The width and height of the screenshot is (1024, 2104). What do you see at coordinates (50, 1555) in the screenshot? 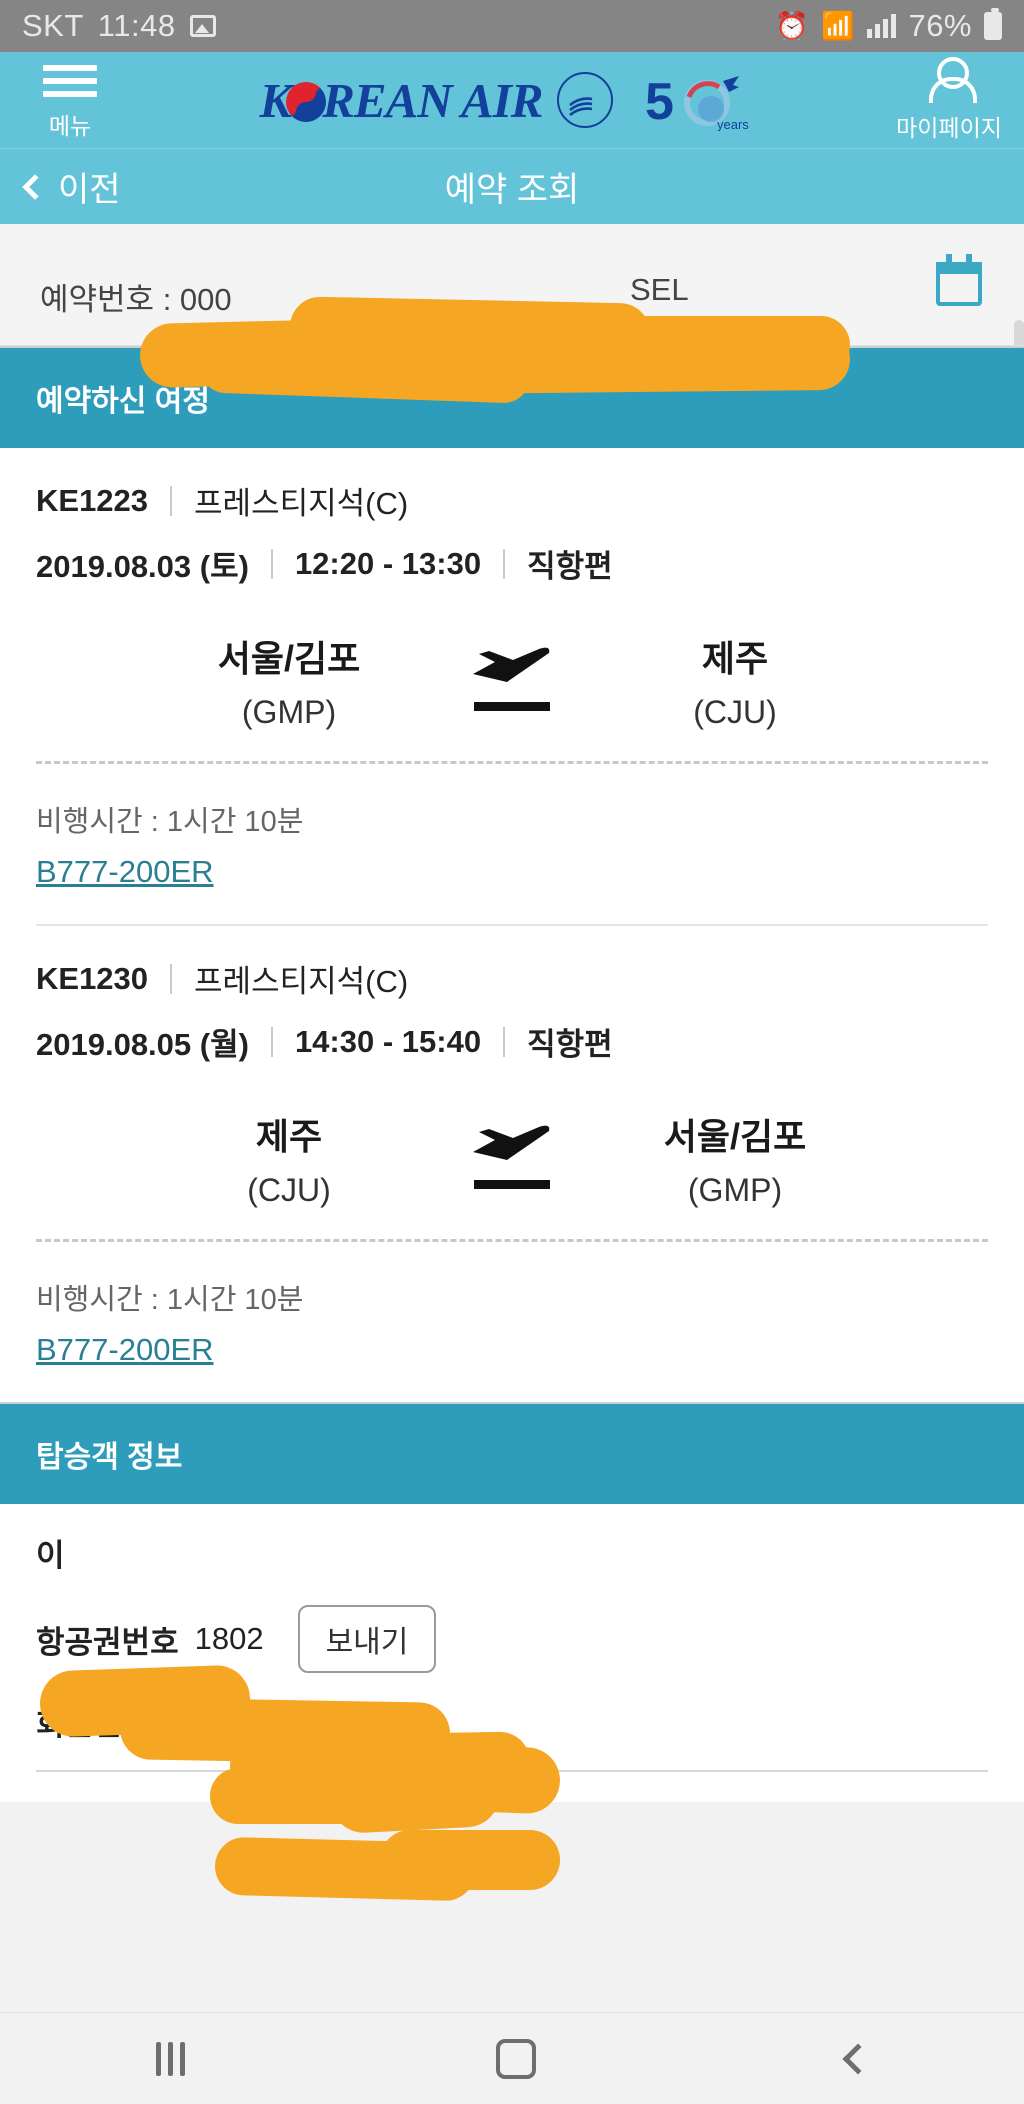
I see `passenger-name: 이` at bounding box center [50, 1555].